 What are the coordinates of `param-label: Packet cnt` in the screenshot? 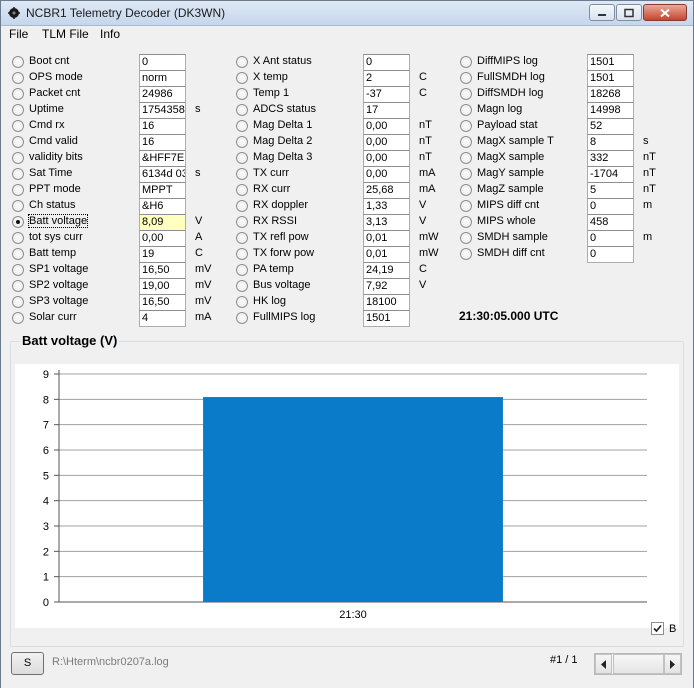 It's located at (54, 93).